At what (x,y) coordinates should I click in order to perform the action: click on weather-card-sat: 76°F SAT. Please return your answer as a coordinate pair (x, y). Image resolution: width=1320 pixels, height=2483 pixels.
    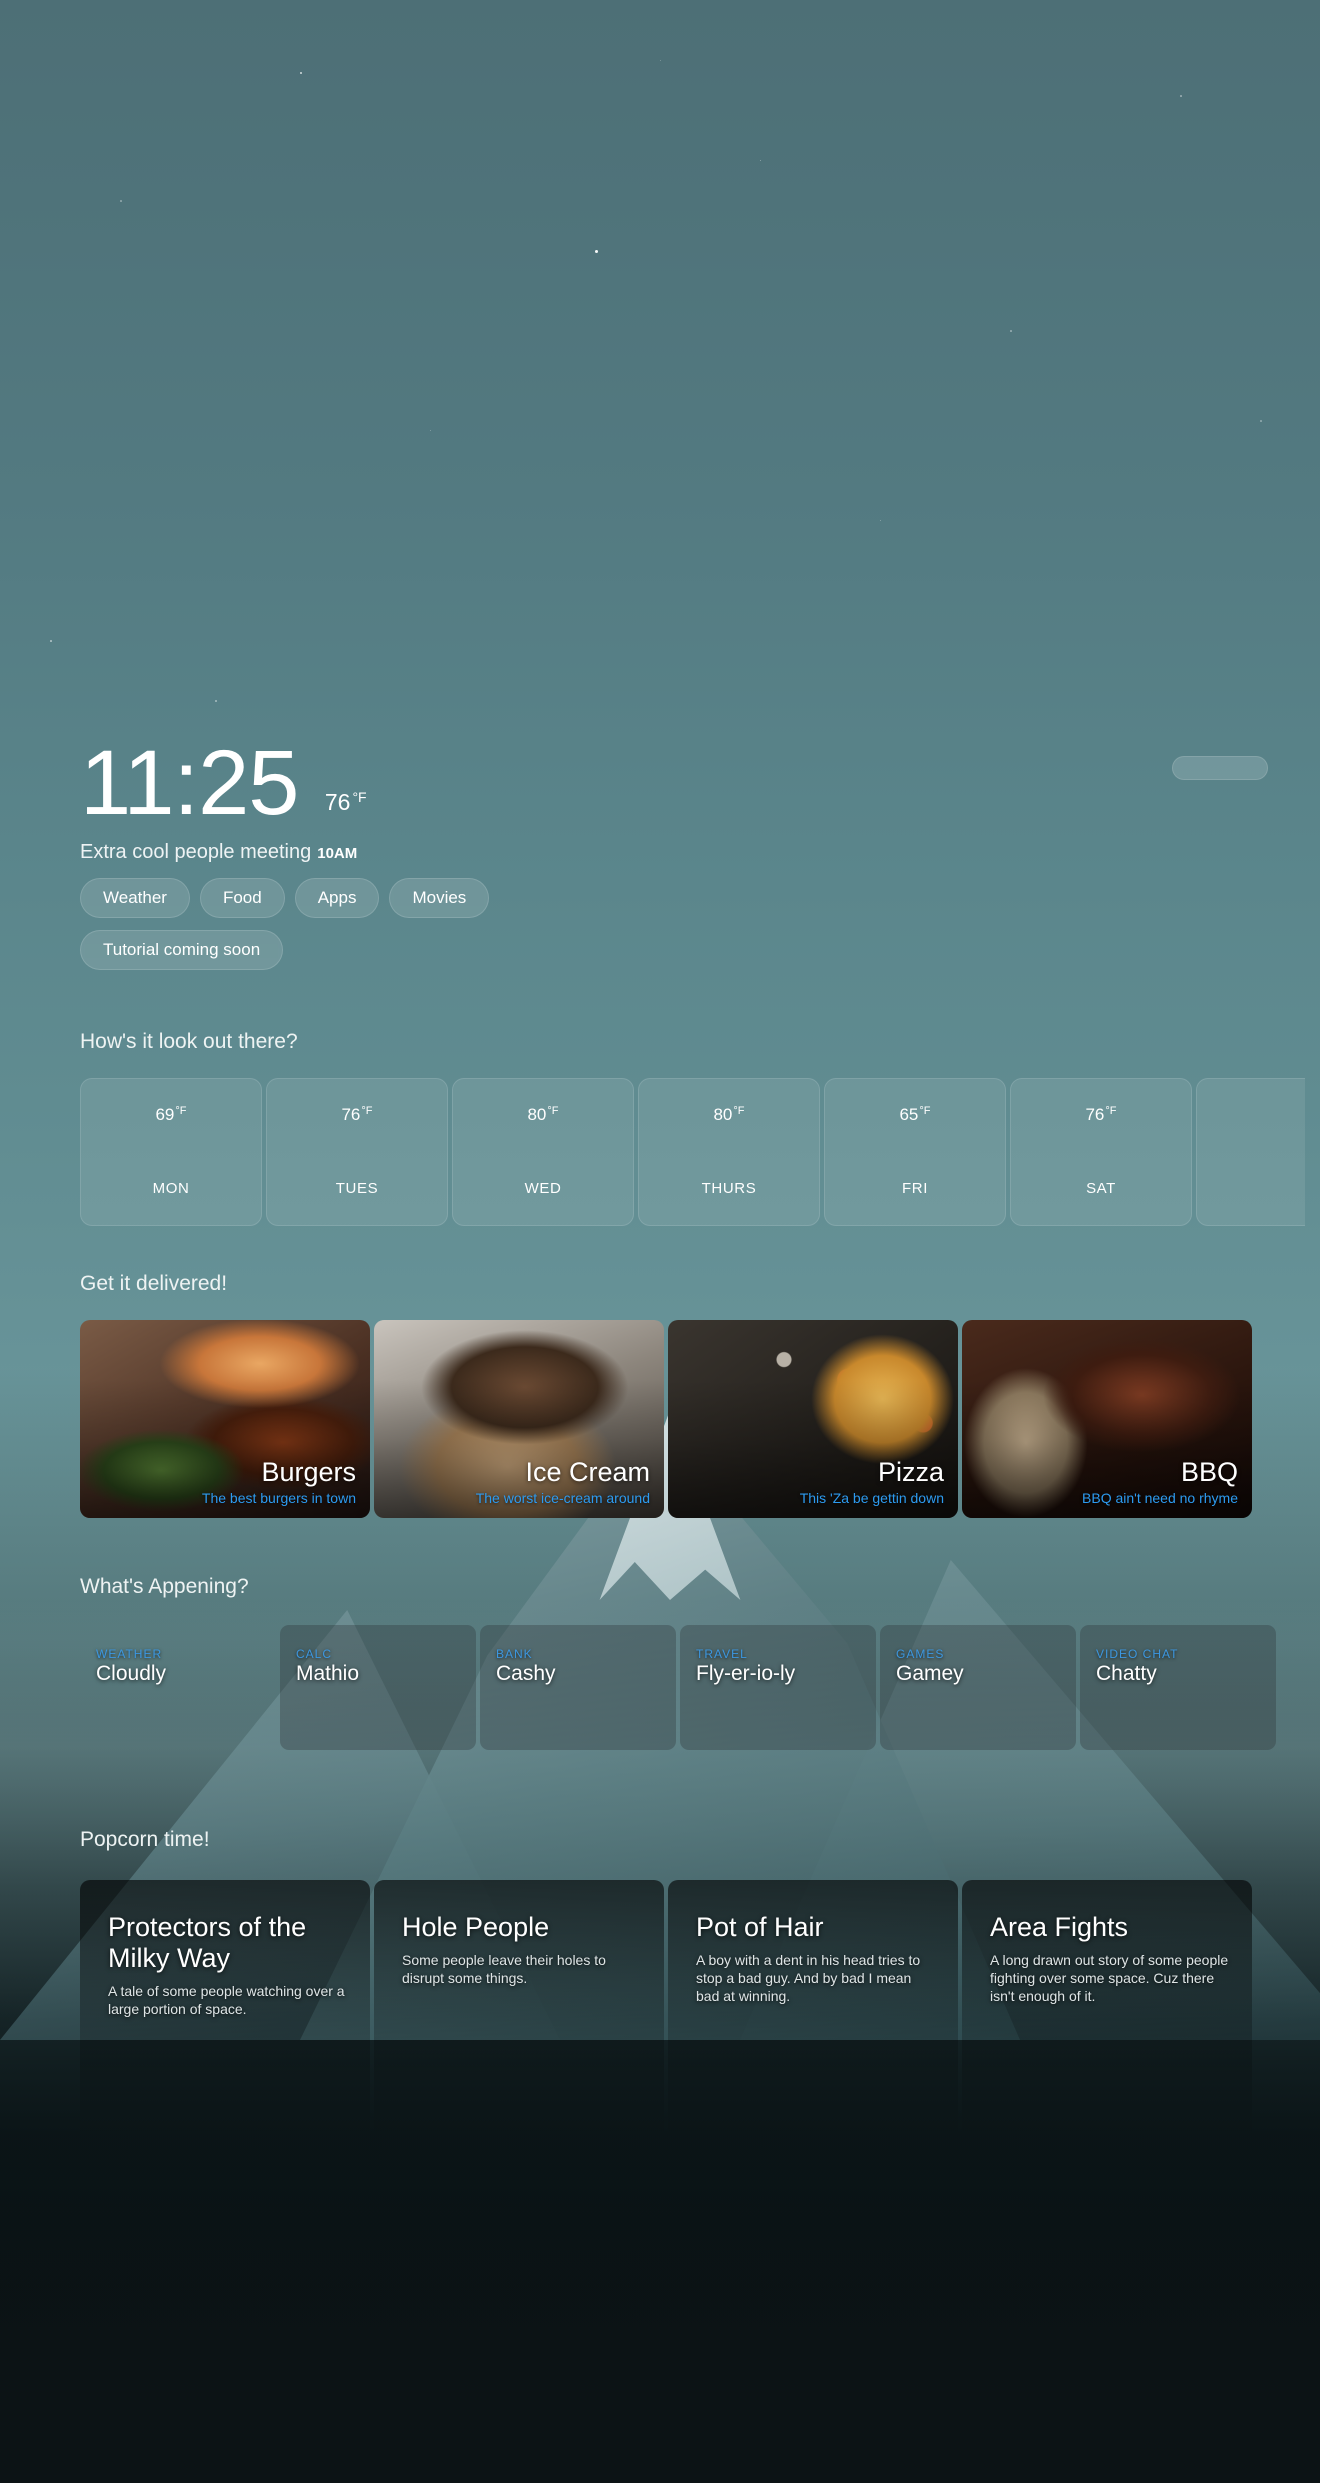
    Looking at the image, I should click on (1101, 1152).